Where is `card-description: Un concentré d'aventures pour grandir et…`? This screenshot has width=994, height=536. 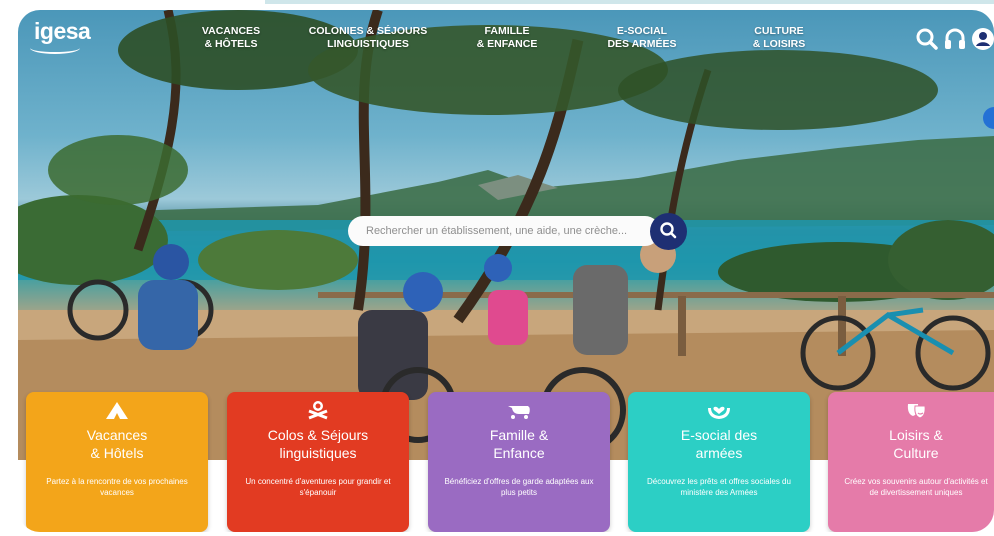
card-description: Un concentré d'aventures pour grandir et… is located at coordinates (318, 487).